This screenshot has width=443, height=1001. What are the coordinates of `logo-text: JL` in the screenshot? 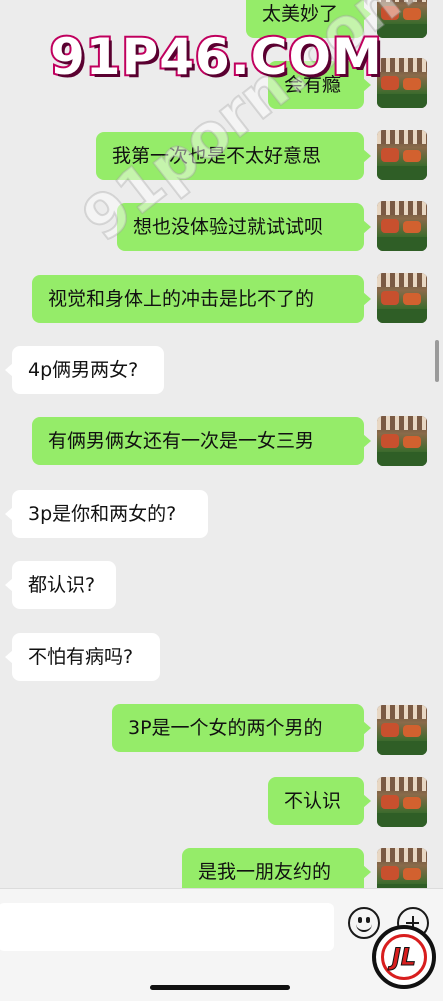 It's located at (404, 957).